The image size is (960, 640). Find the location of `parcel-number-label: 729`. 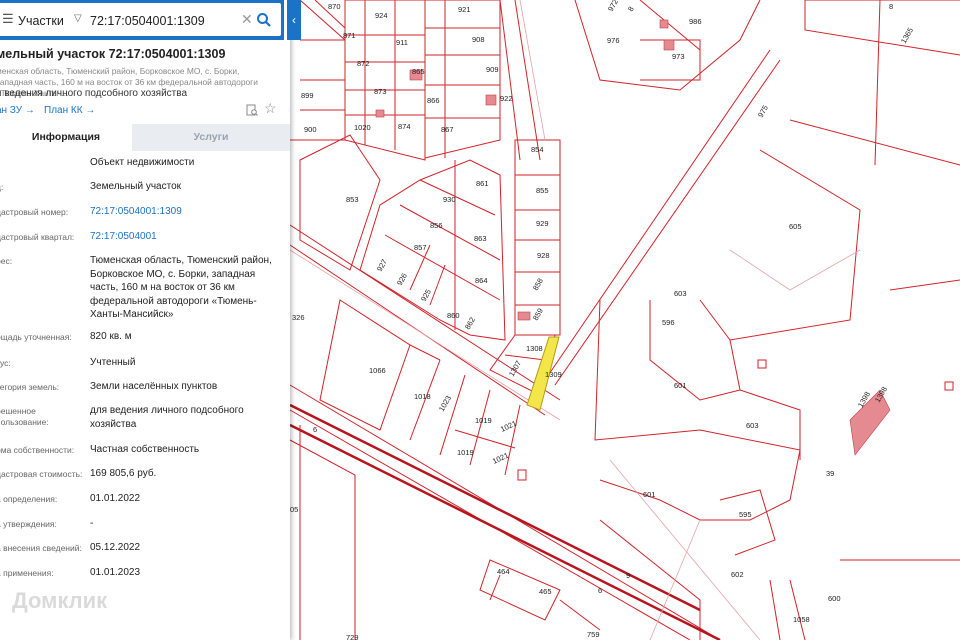

parcel-number-label: 729 is located at coordinates (352, 636).